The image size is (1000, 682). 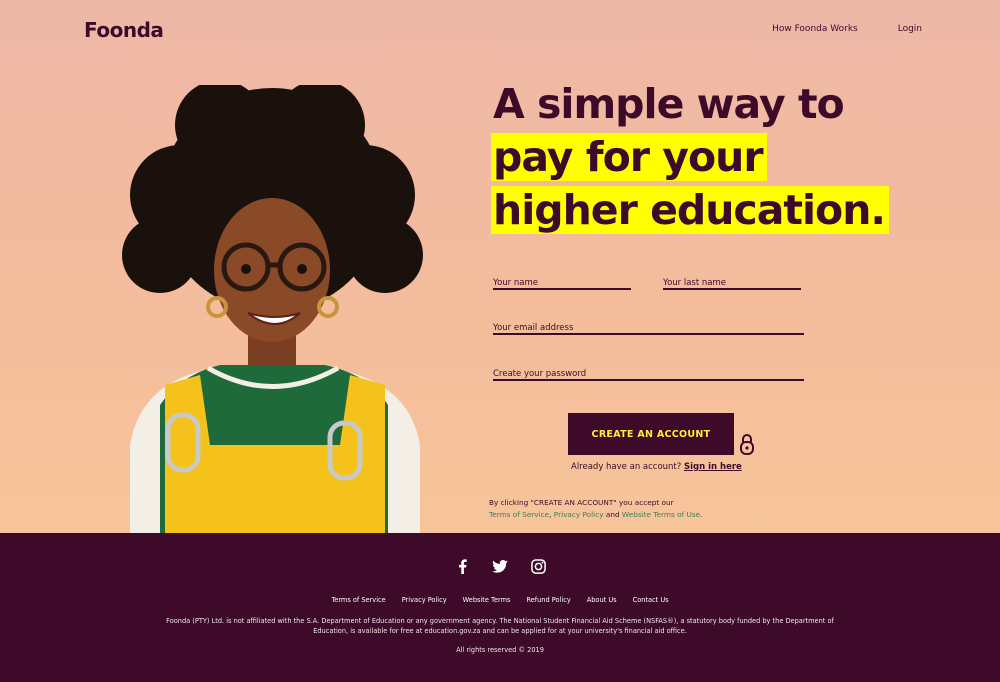 I want to click on twitter-icon, so click(x=500, y=566).